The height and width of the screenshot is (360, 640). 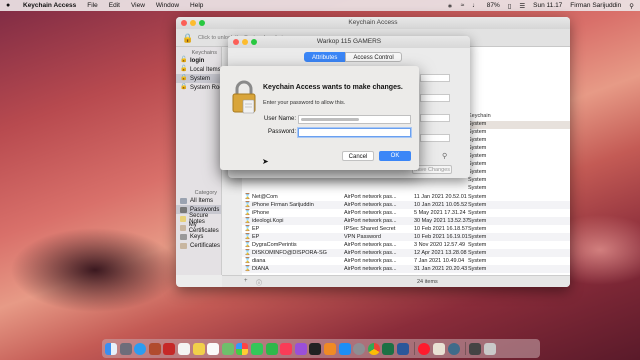 What do you see at coordinates (475, 348) in the screenshot?
I see `downloads-icon` at bounding box center [475, 348].